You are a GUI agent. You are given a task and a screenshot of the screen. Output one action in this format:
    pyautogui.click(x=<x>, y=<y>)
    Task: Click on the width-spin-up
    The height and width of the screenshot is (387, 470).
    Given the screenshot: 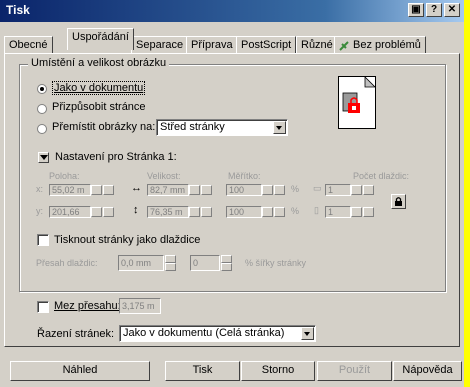 What is the action you would take?
    pyautogui.click(x=206, y=190)
    